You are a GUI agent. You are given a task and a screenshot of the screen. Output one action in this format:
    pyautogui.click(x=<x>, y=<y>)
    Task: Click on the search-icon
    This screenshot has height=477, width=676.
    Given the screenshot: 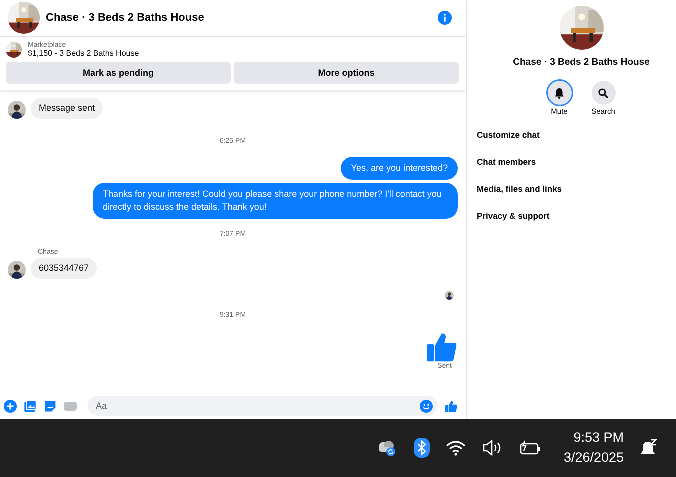 What is the action you would take?
    pyautogui.click(x=603, y=93)
    